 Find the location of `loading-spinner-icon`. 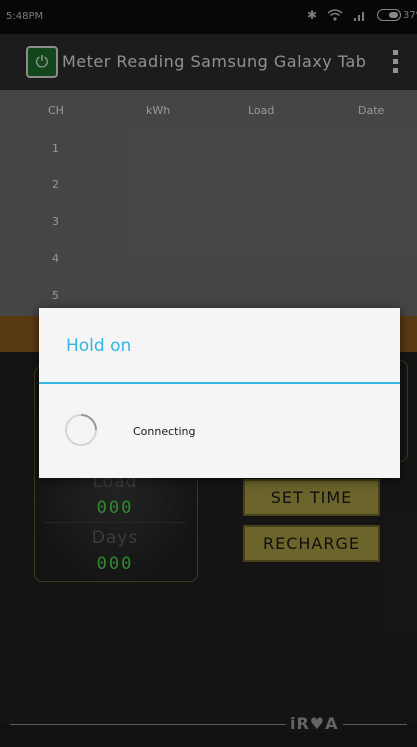

loading-spinner-icon is located at coordinates (81, 430).